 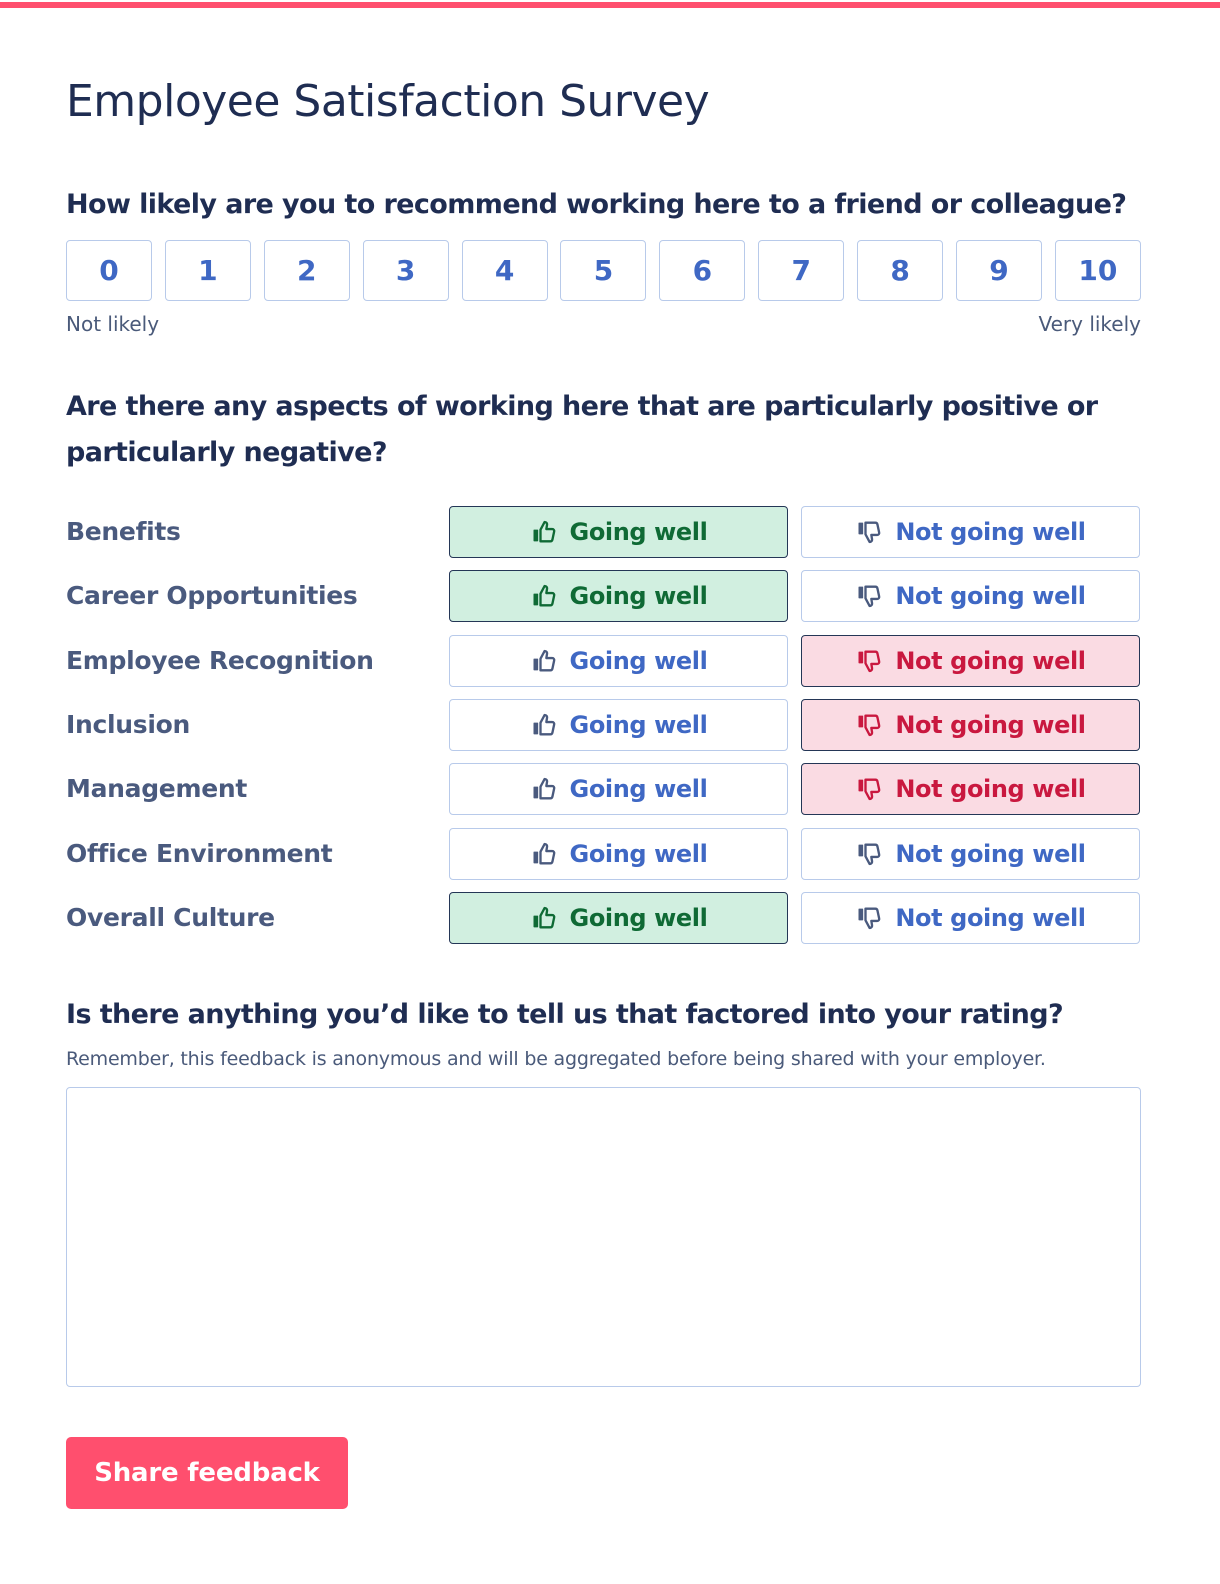 I want to click on aspect-row: Benefits Going well Not going well, so click(x=603, y=532).